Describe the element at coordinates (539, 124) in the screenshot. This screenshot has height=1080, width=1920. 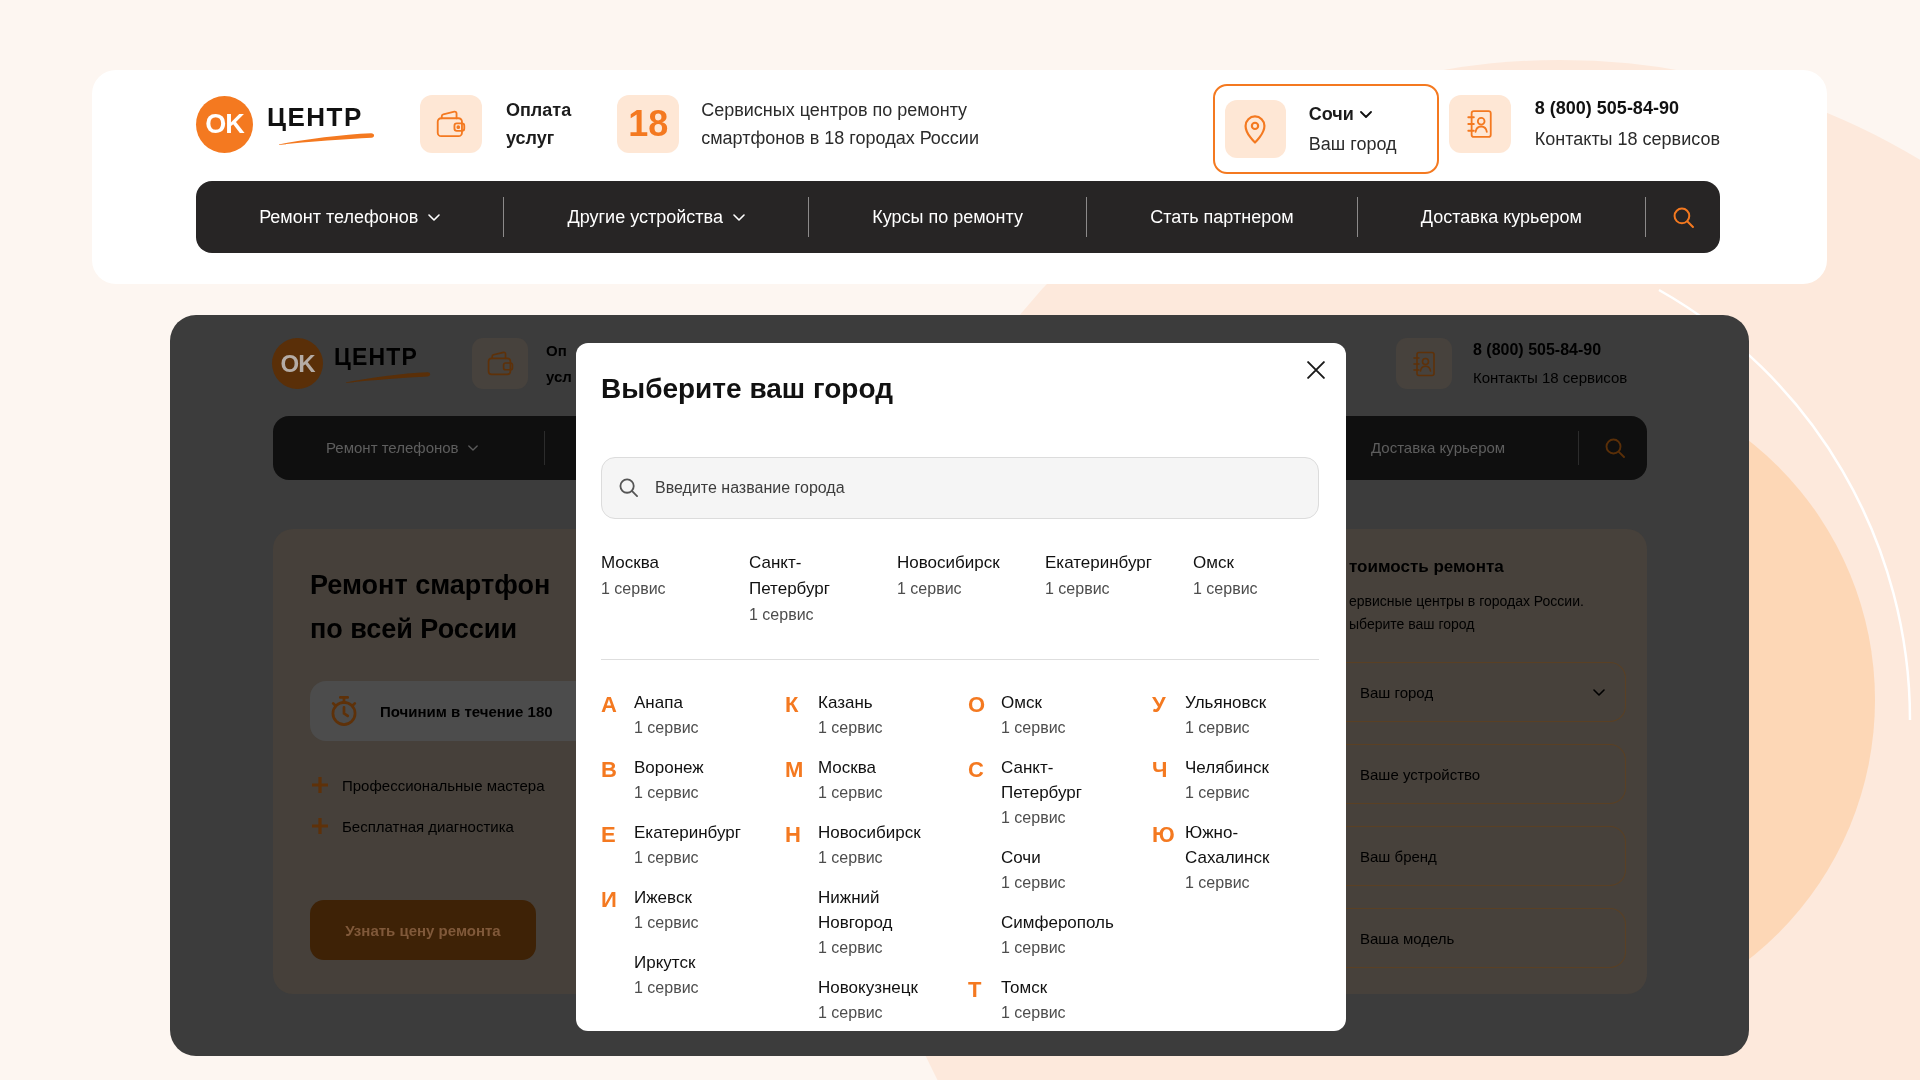
I see `payment-link: Оплата услуг` at that location.